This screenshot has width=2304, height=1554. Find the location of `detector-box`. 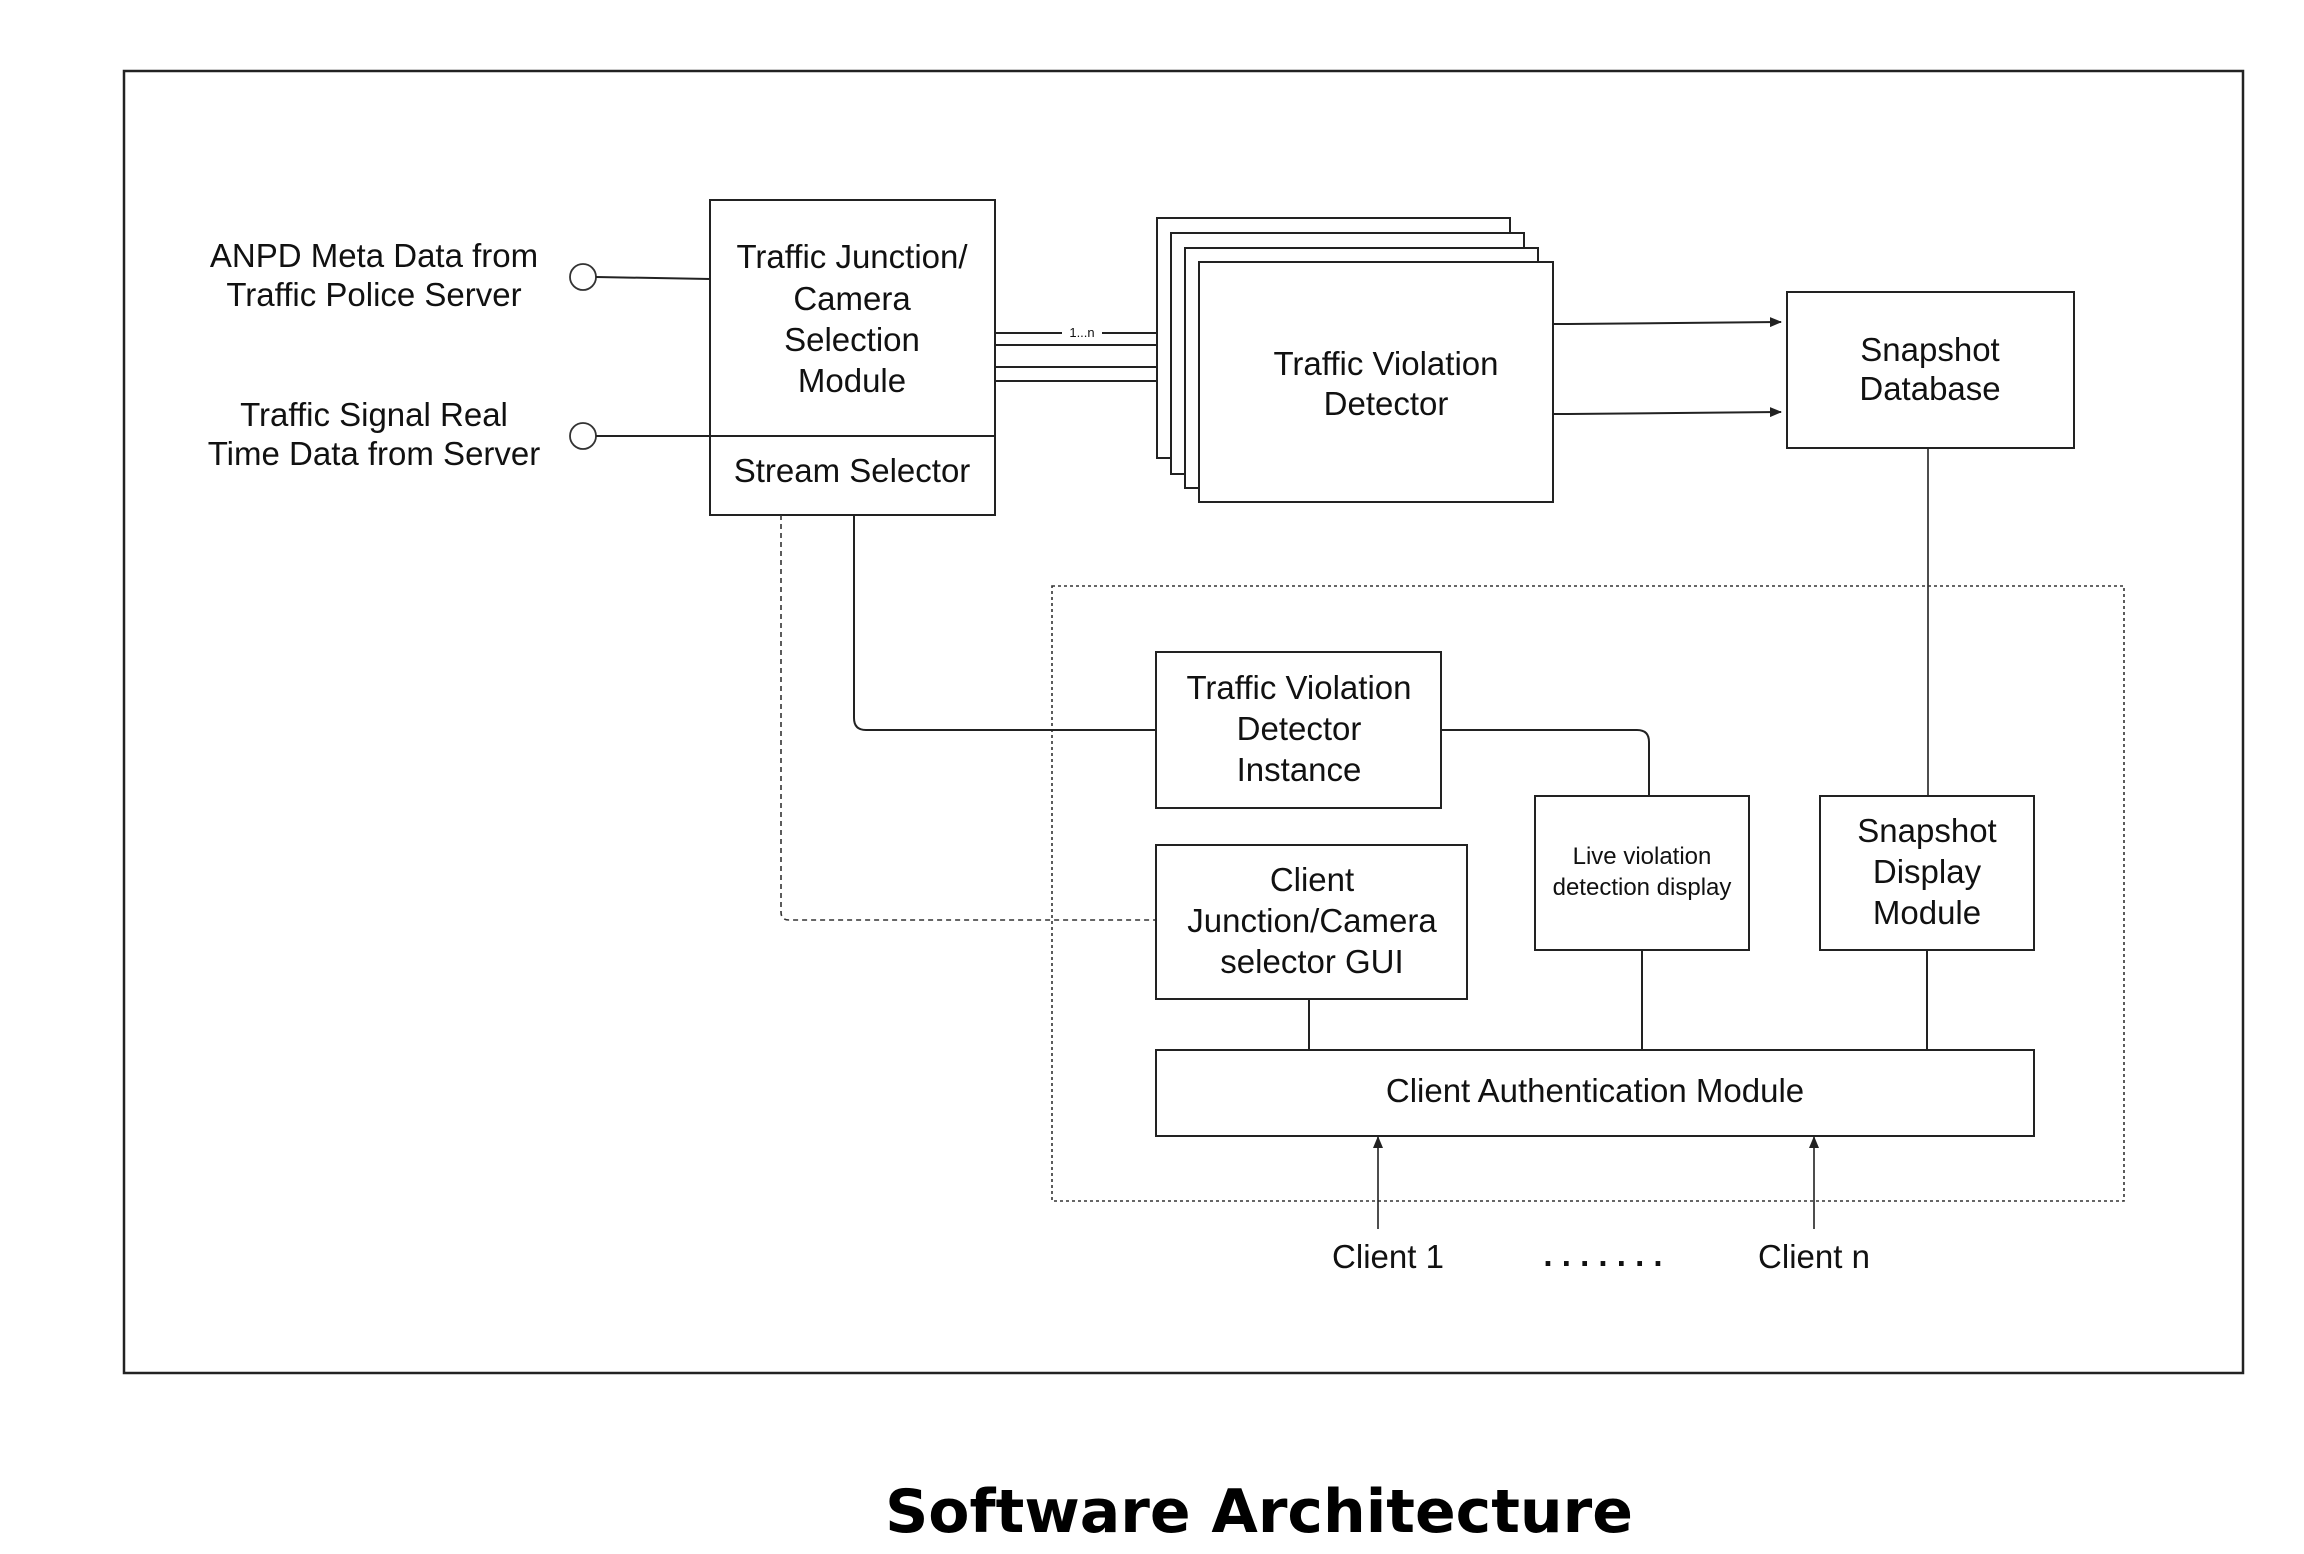

detector-box is located at coordinates (1376, 382).